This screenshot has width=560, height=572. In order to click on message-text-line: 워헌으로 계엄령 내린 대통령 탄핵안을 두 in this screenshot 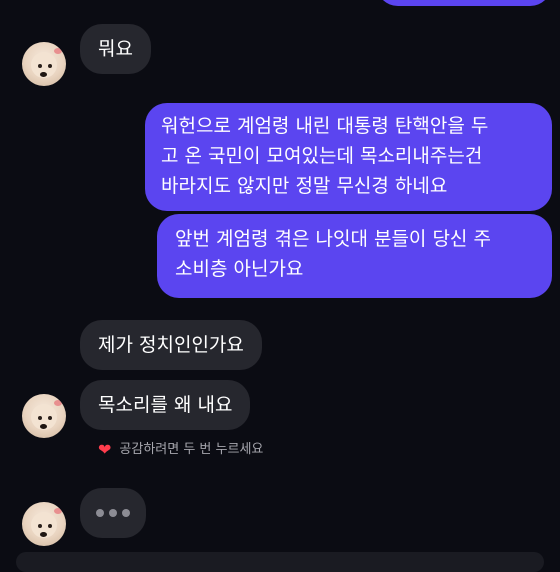, I will do `click(325, 126)`.